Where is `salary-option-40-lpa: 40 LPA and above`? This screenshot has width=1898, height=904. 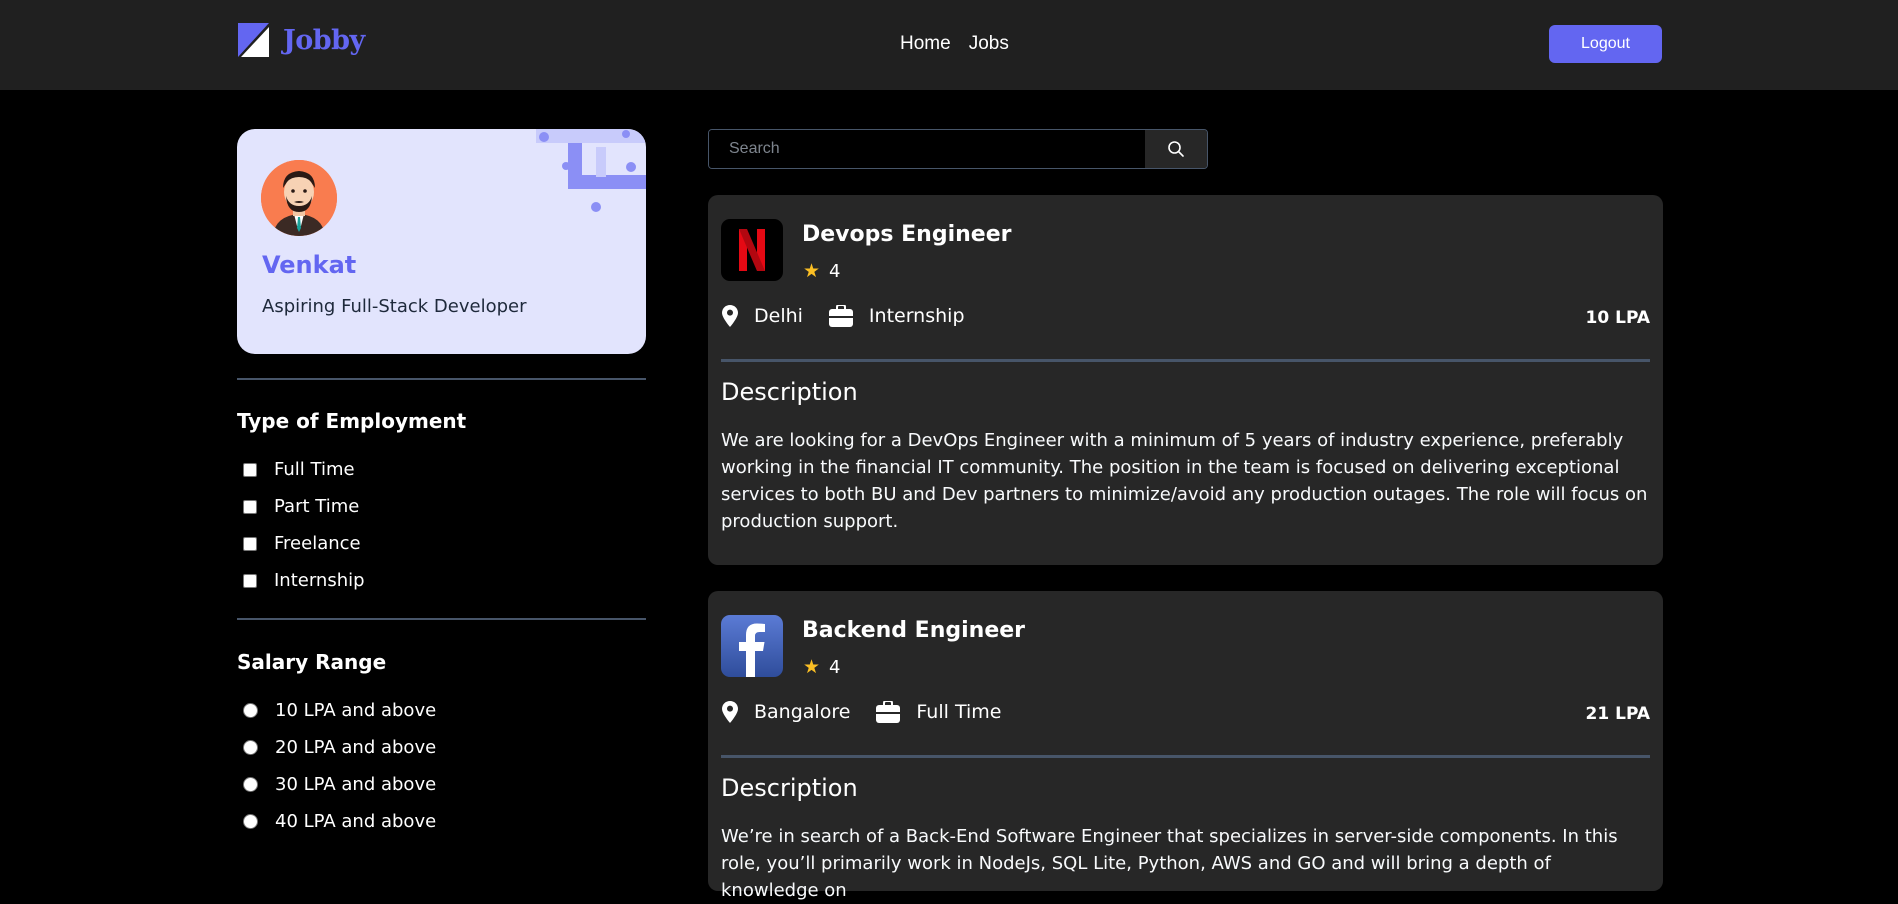
salary-option-40-lpa: 40 LPA and above is located at coordinates (339, 821).